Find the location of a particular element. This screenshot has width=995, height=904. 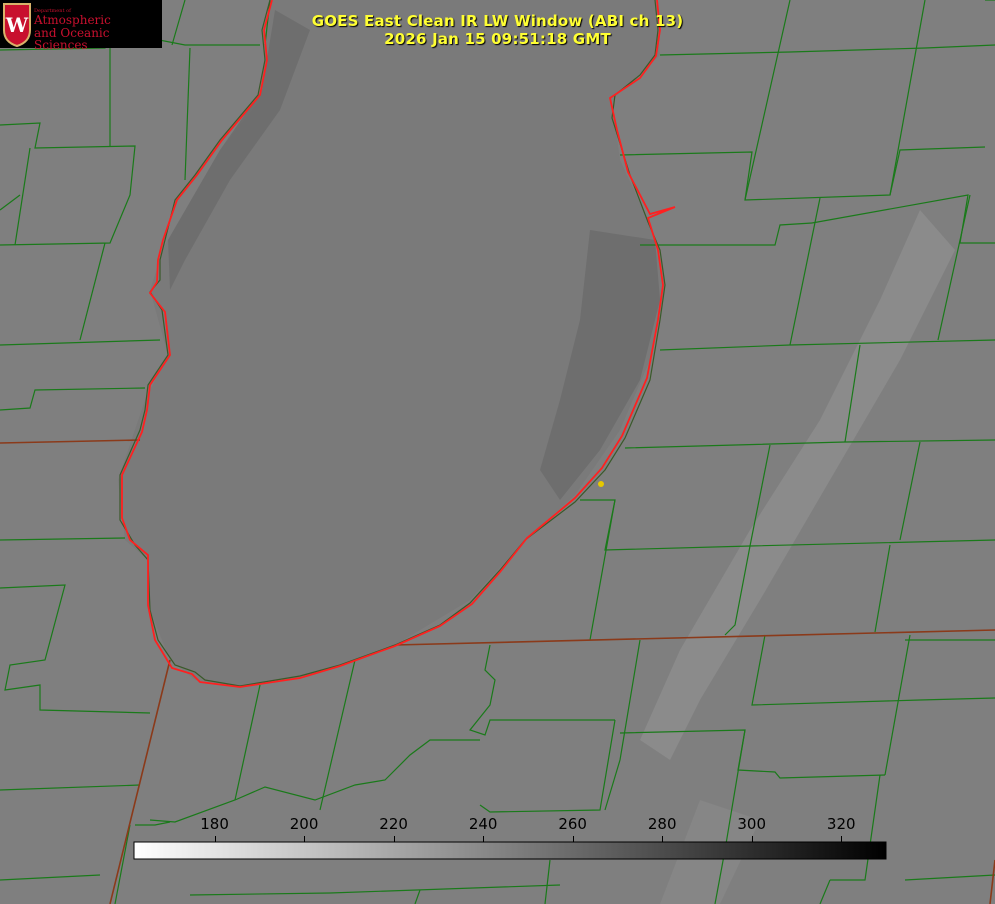

location-marker is located at coordinates (601, 484).